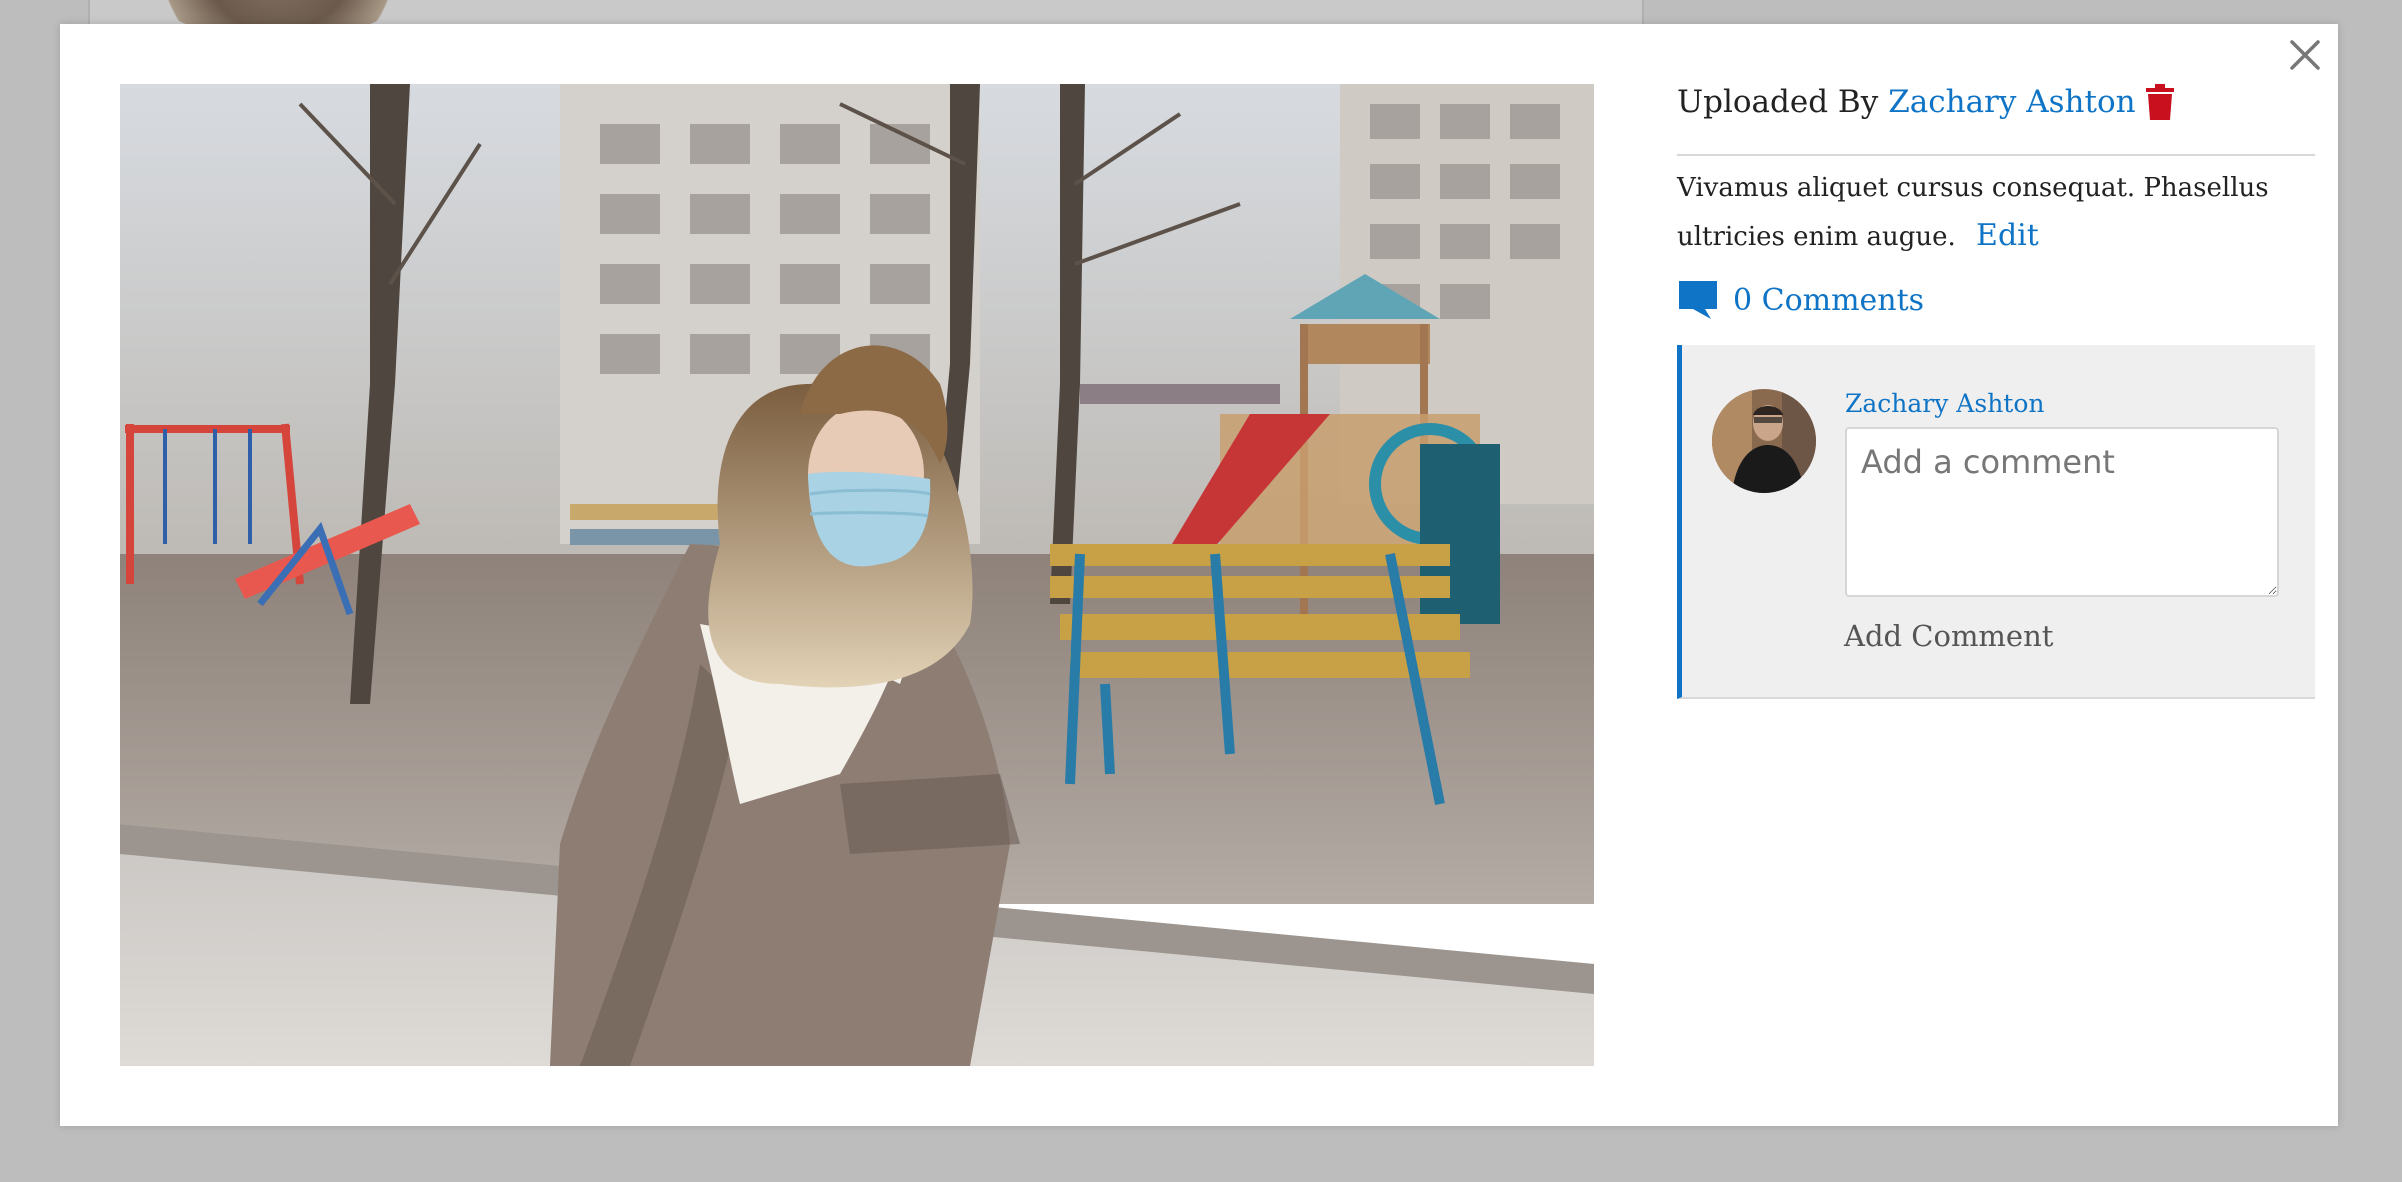 This screenshot has height=1182, width=2402. Describe the element at coordinates (1698, 300) in the screenshot. I see `comment-icon` at that location.